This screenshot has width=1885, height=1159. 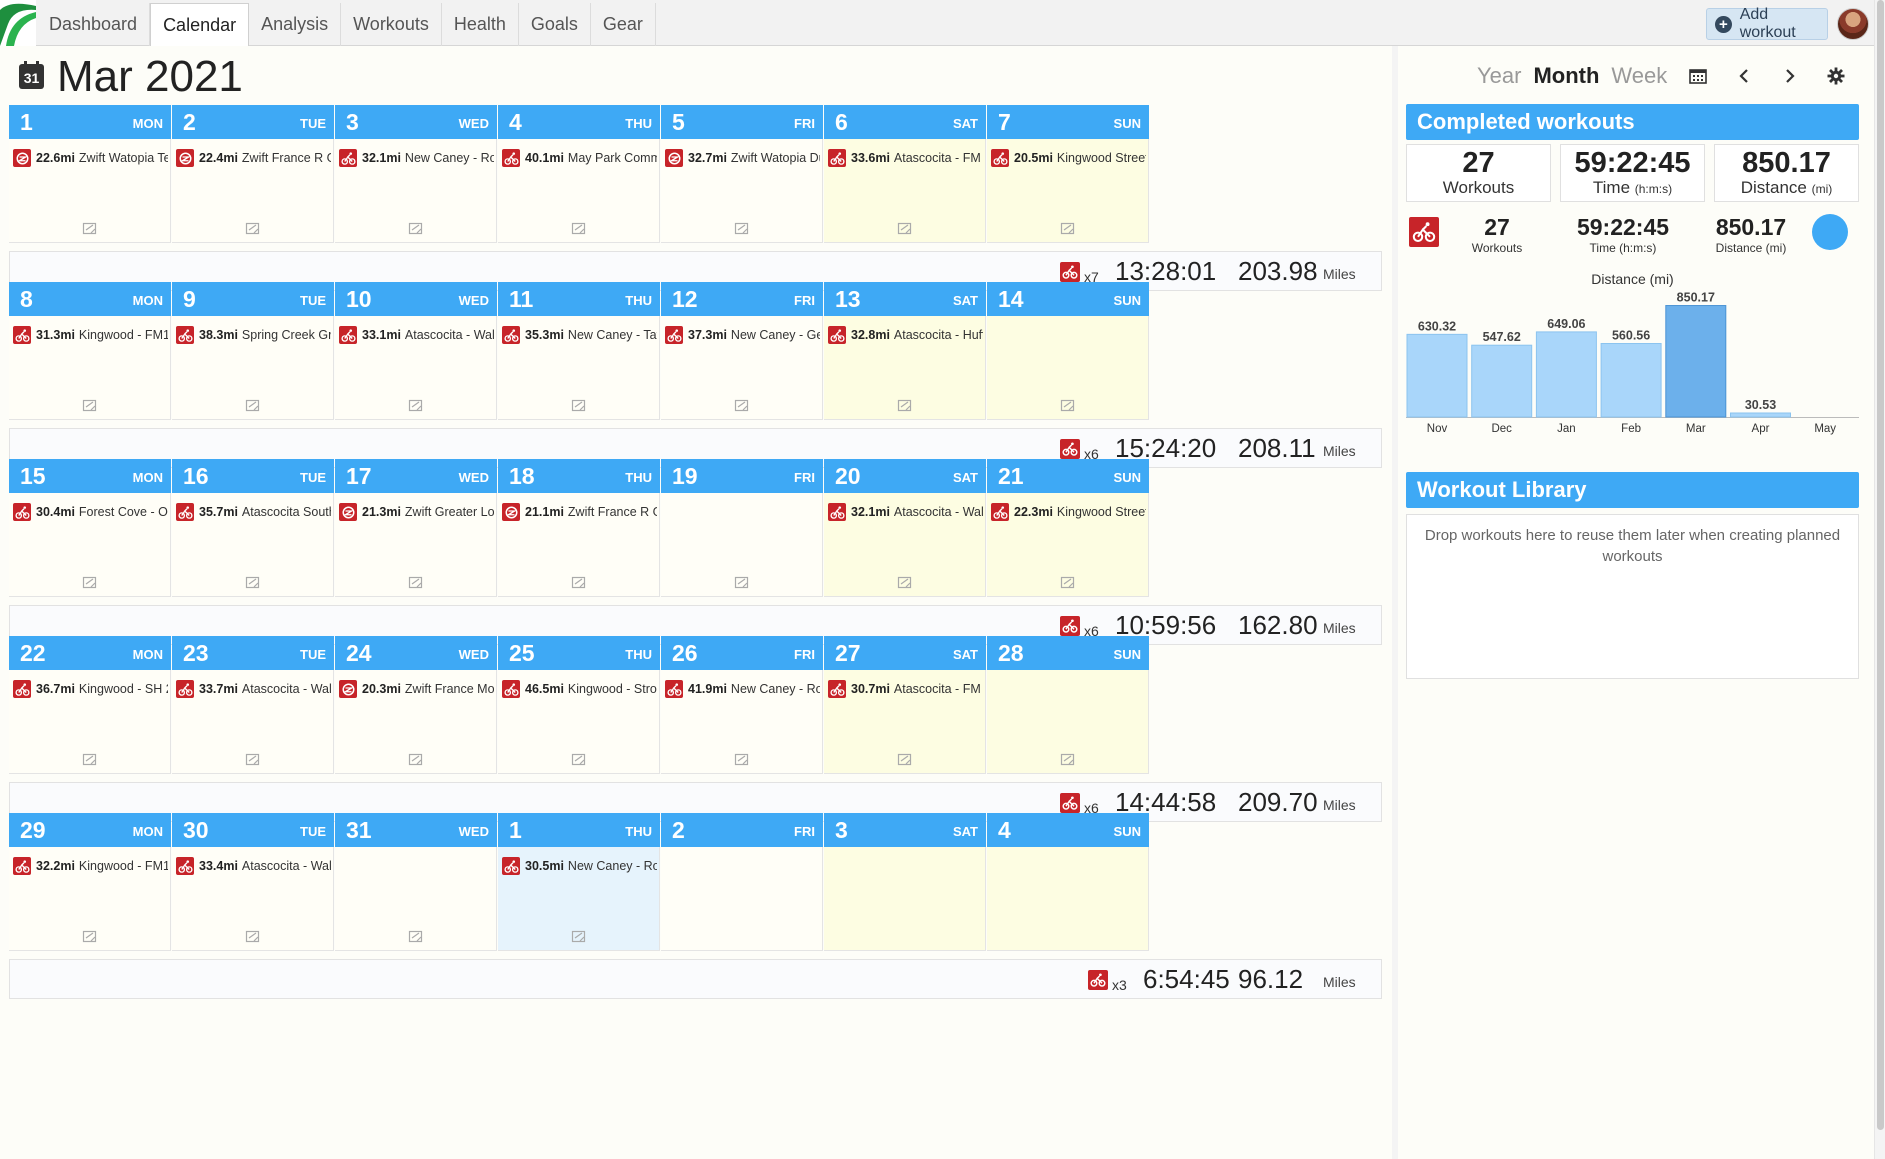 What do you see at coordinates (253, 476) in the screenshot?
I see `day-header: 16 TUE` at bounding box center [253, 476].